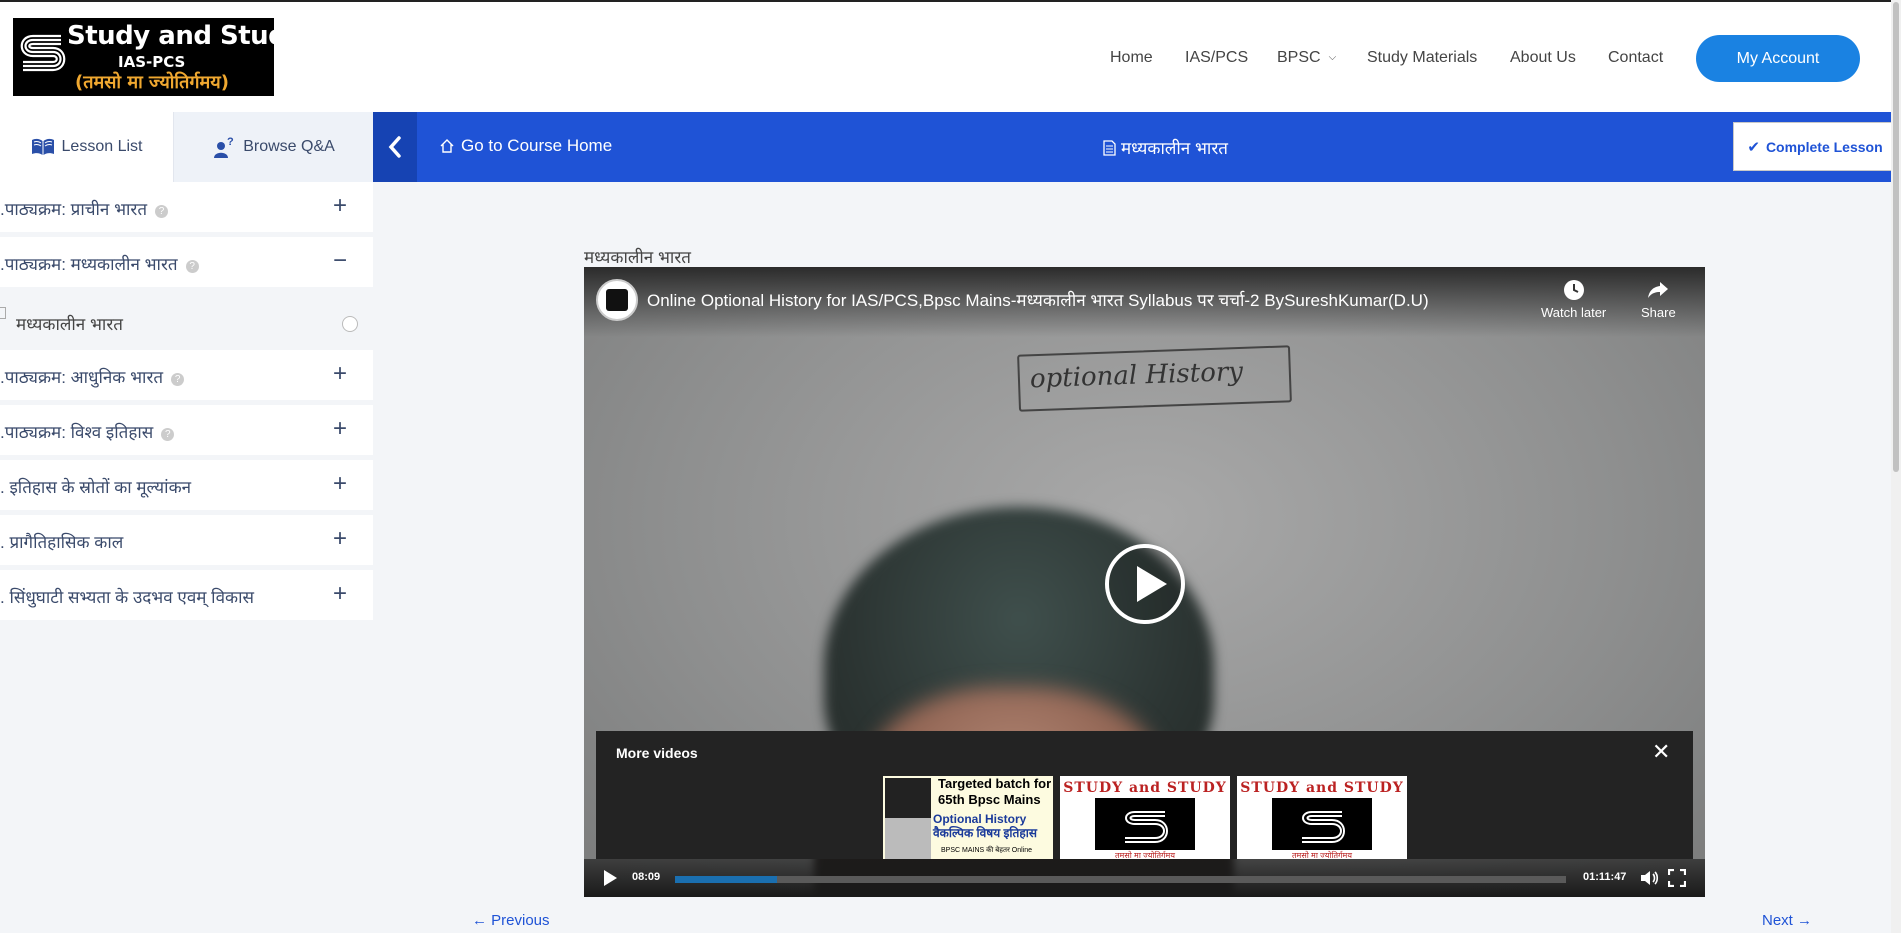  I want to click on section-title: .पाठ्यक्रम: आधुनिक भारत?, so click(92, 376).